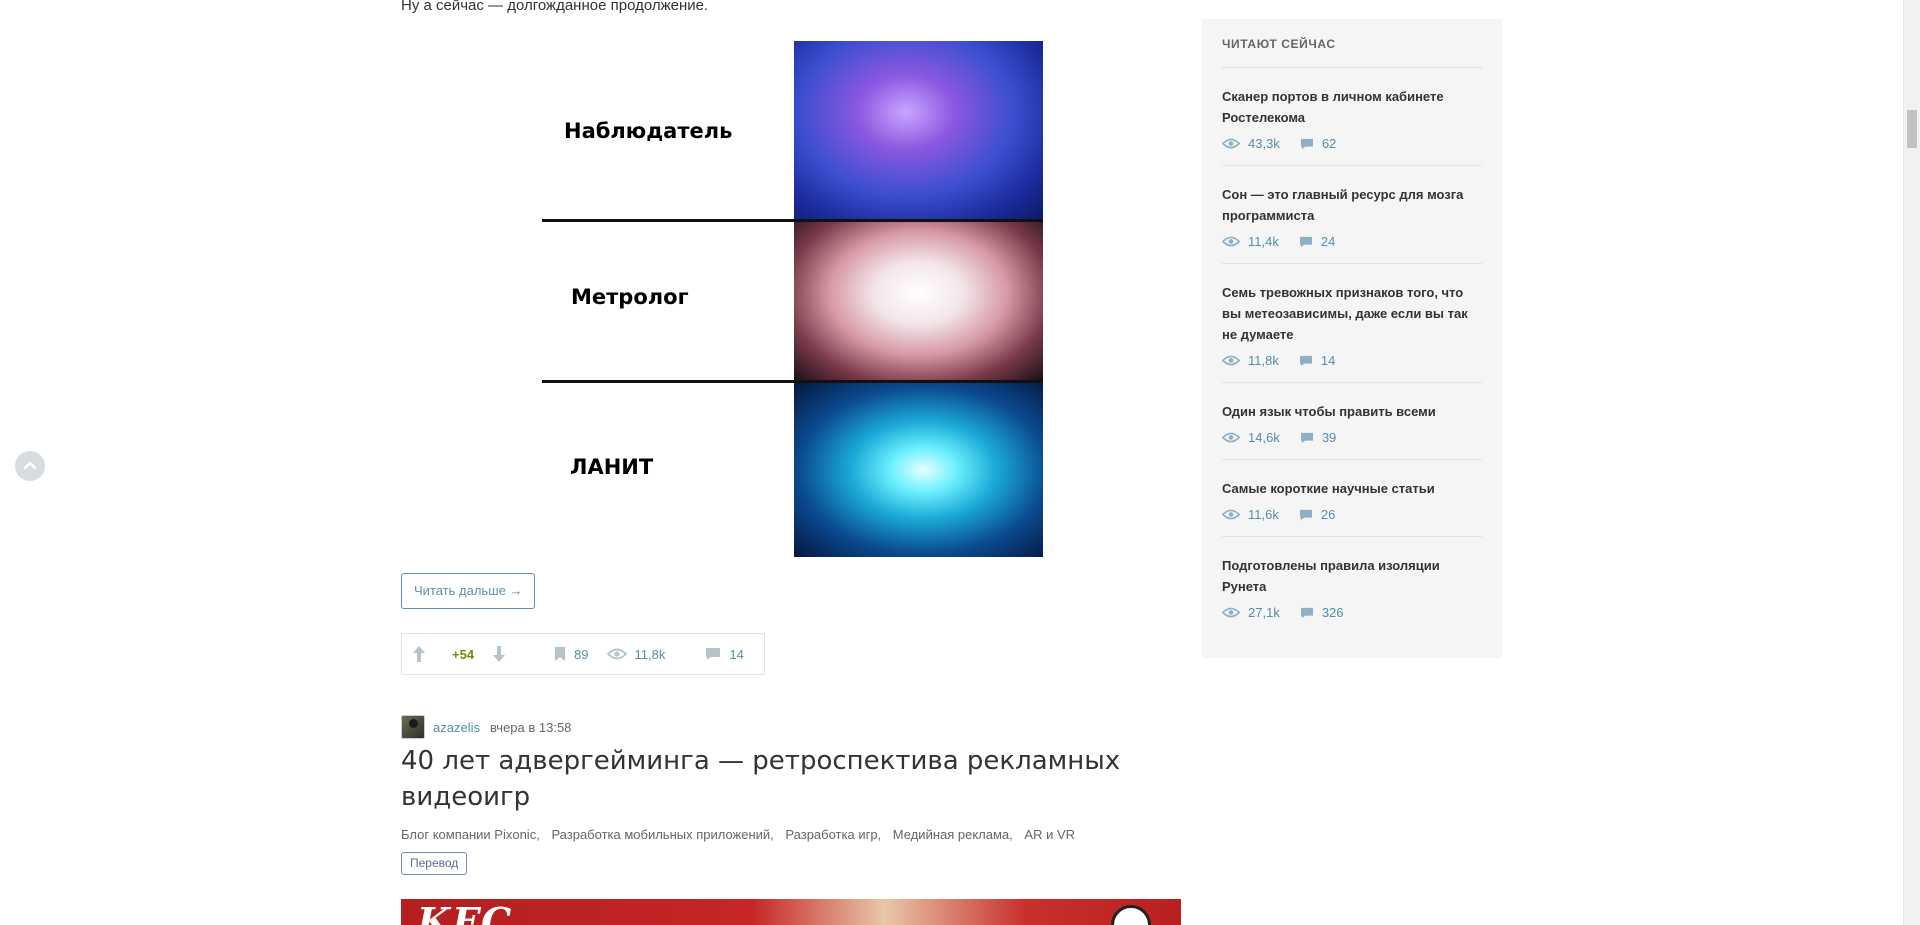 The width and height of the screenshot is (1920, 925). I want to click on page-scrollbar, so click(1911, 462).